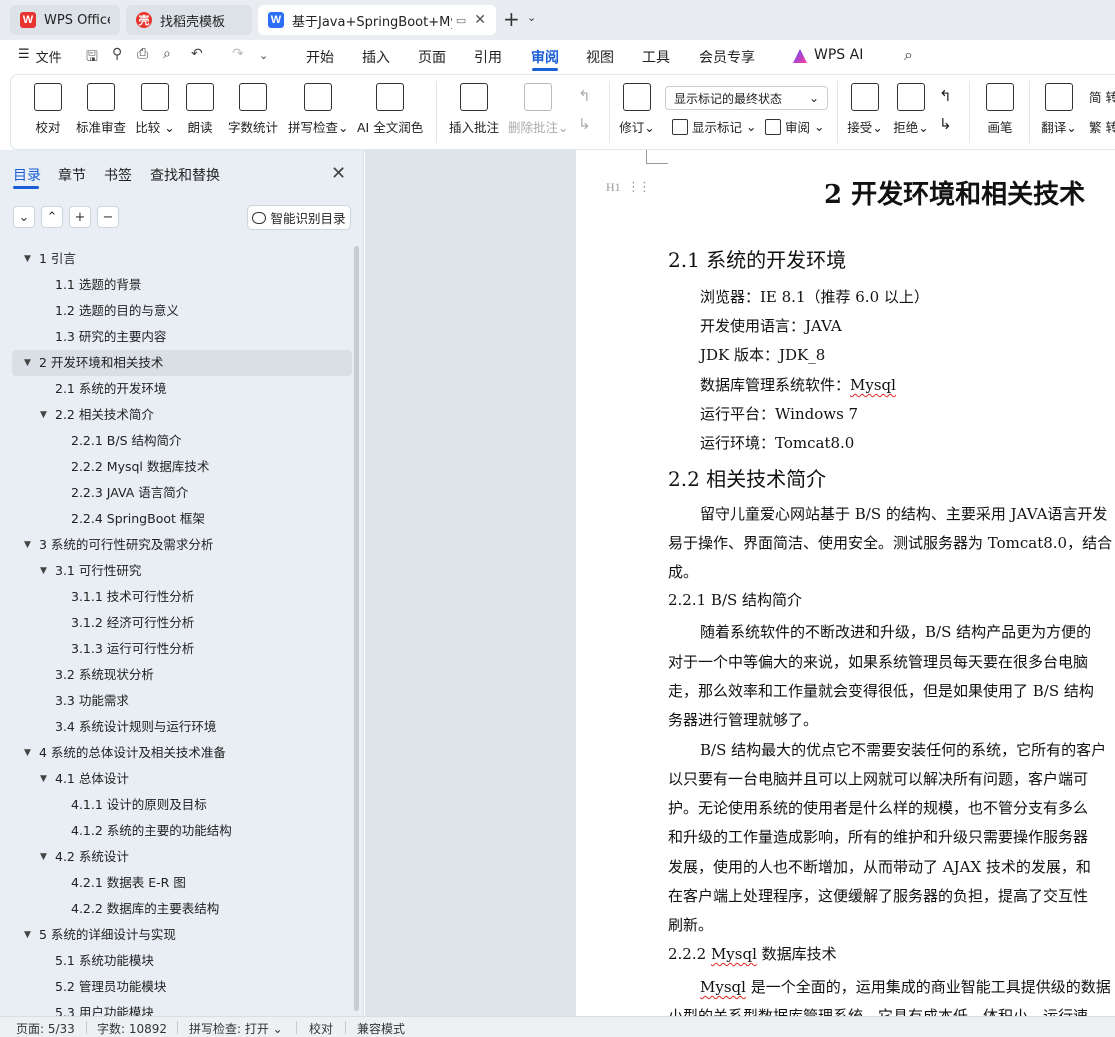  I want to click on tab-document: W 基于Java+SpringBoot+MyS ▭ ✕, so click(377, 20).